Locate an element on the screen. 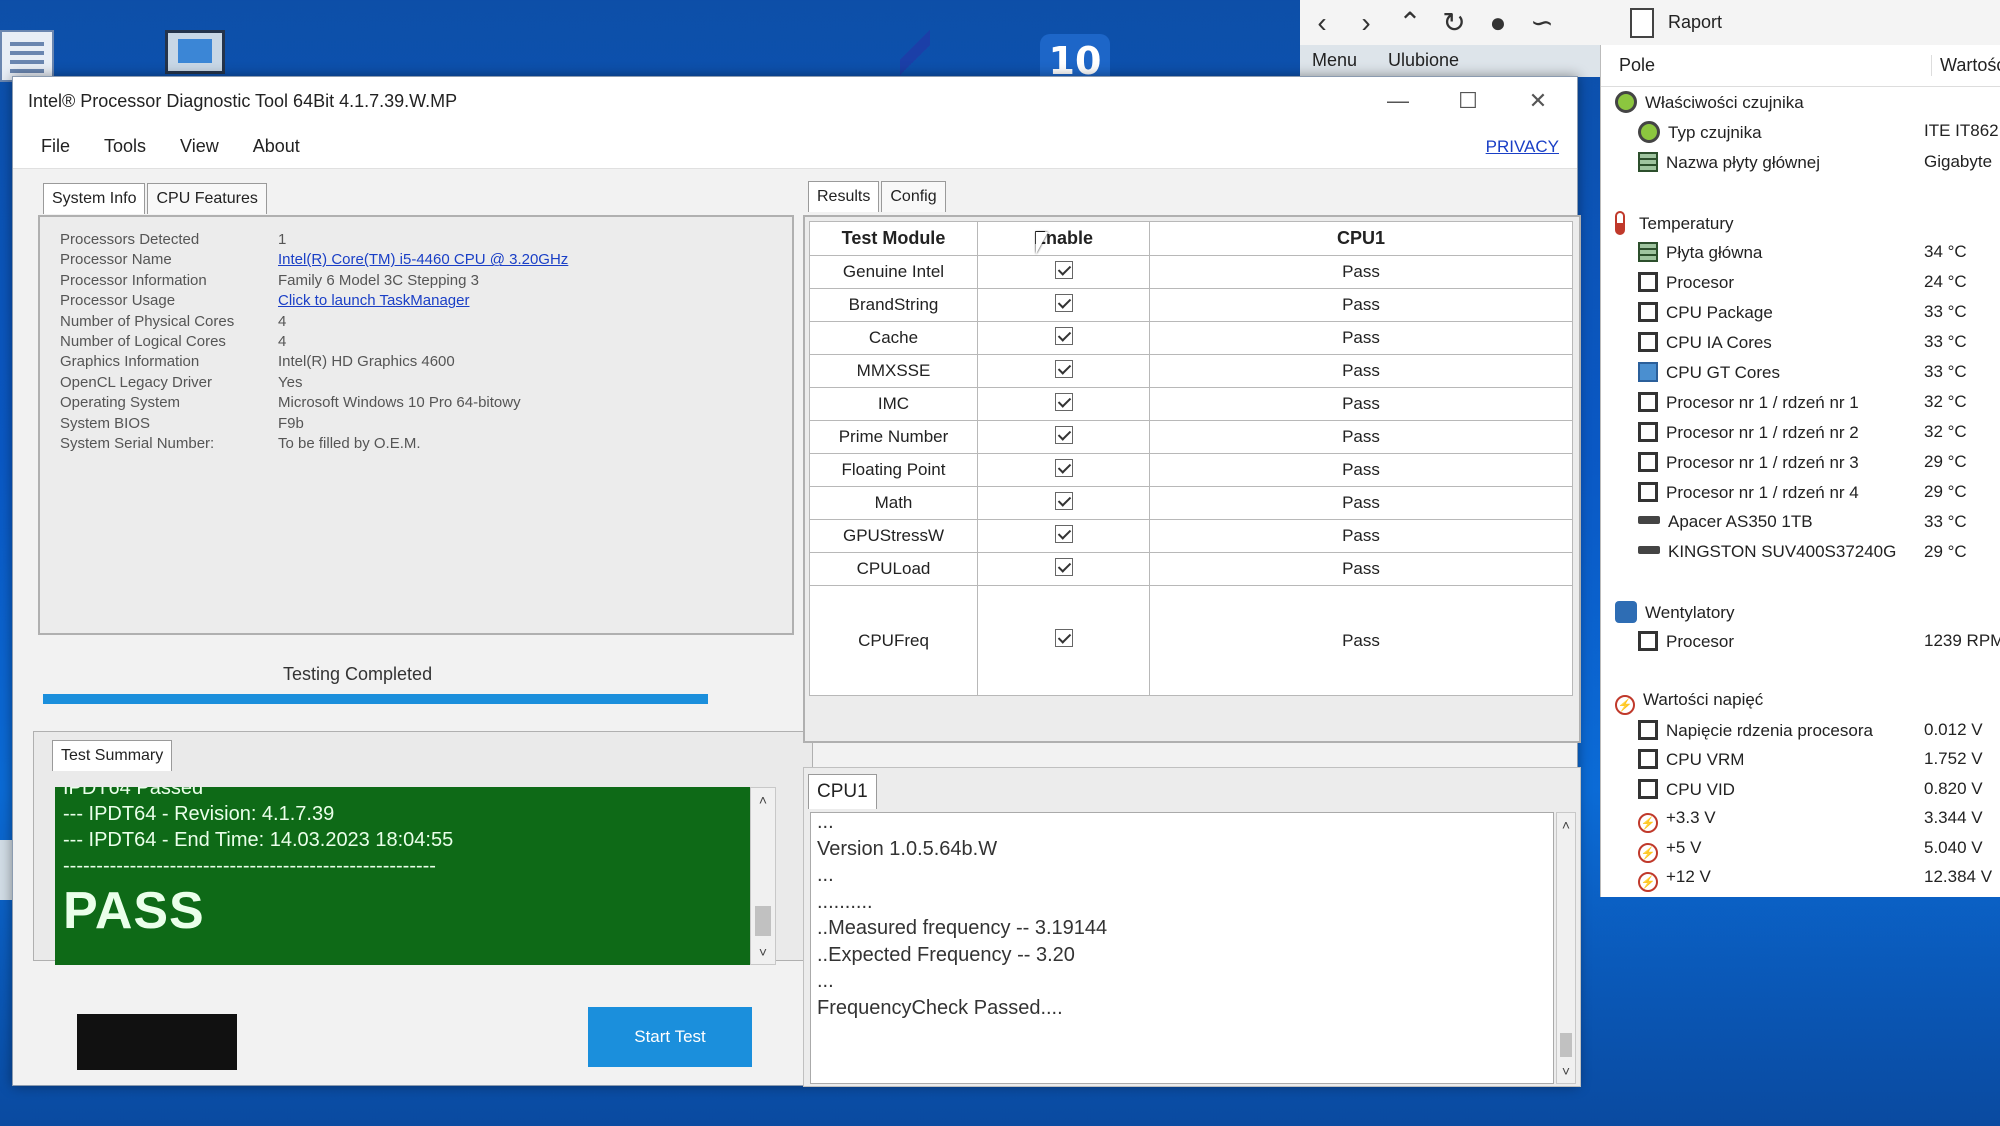 This screenshot has width=2000, height=1126. sensor-value: ITE IT862 is located at coordinates (1961, 130).